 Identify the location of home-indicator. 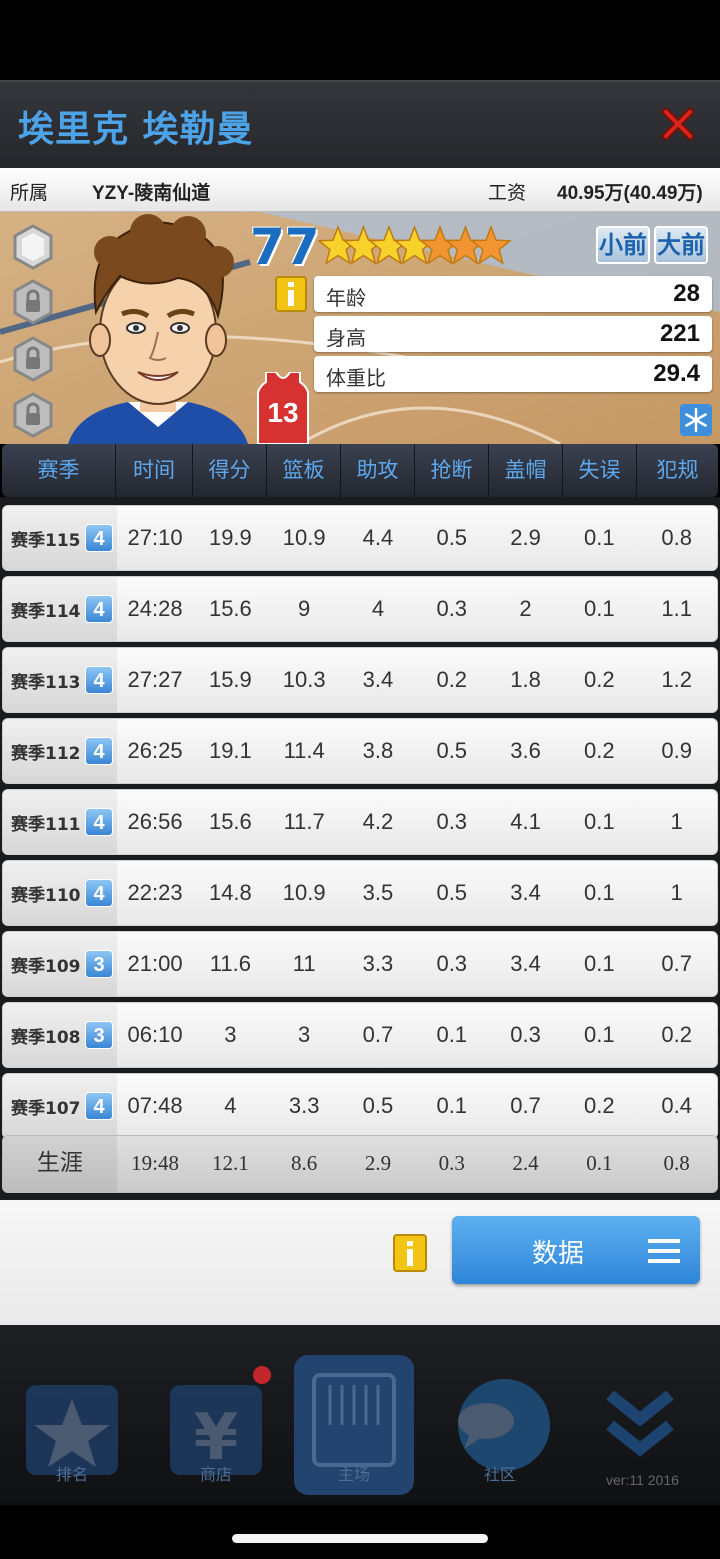
(360, 1538).